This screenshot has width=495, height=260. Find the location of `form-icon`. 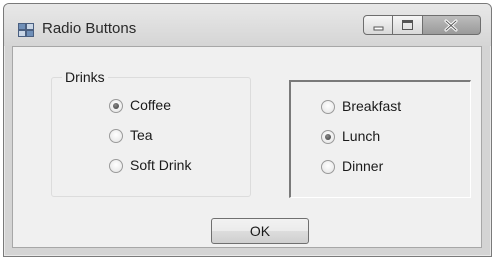

form-icon is located at coordinates (26, 30).